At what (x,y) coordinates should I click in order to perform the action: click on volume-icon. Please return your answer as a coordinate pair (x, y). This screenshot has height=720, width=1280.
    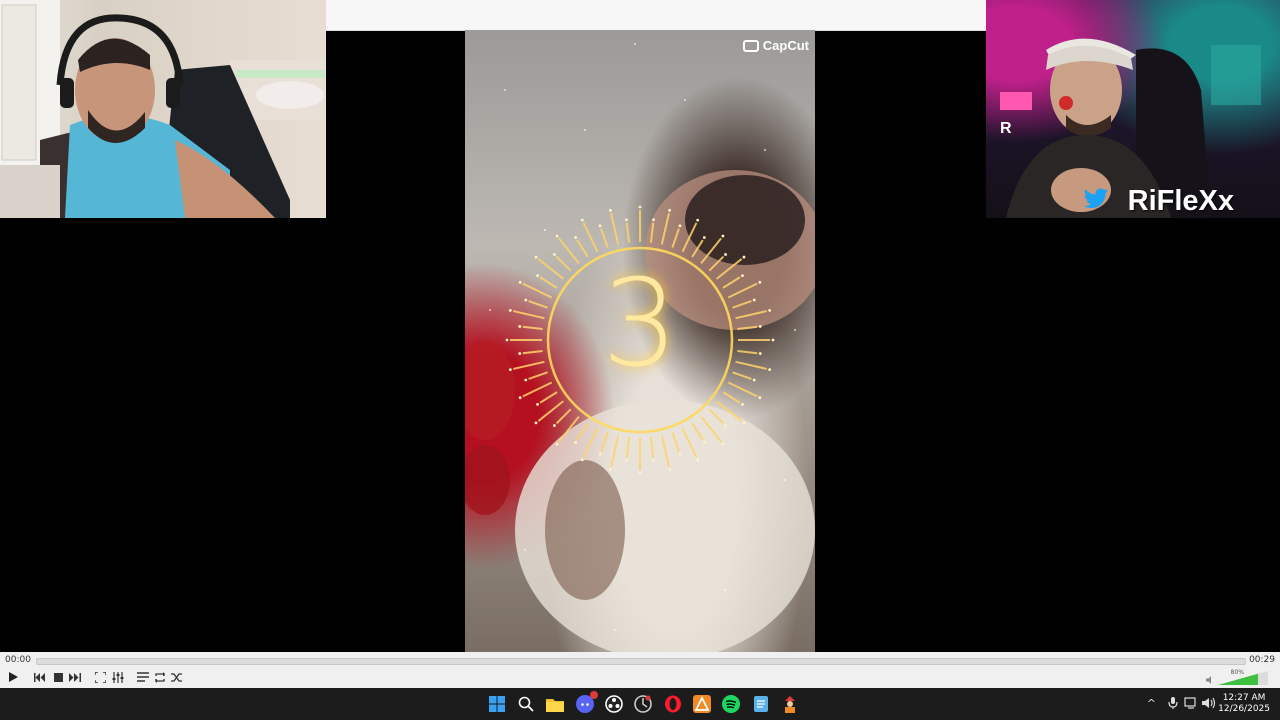
    Looking at the image, I should click on (1209, 703).